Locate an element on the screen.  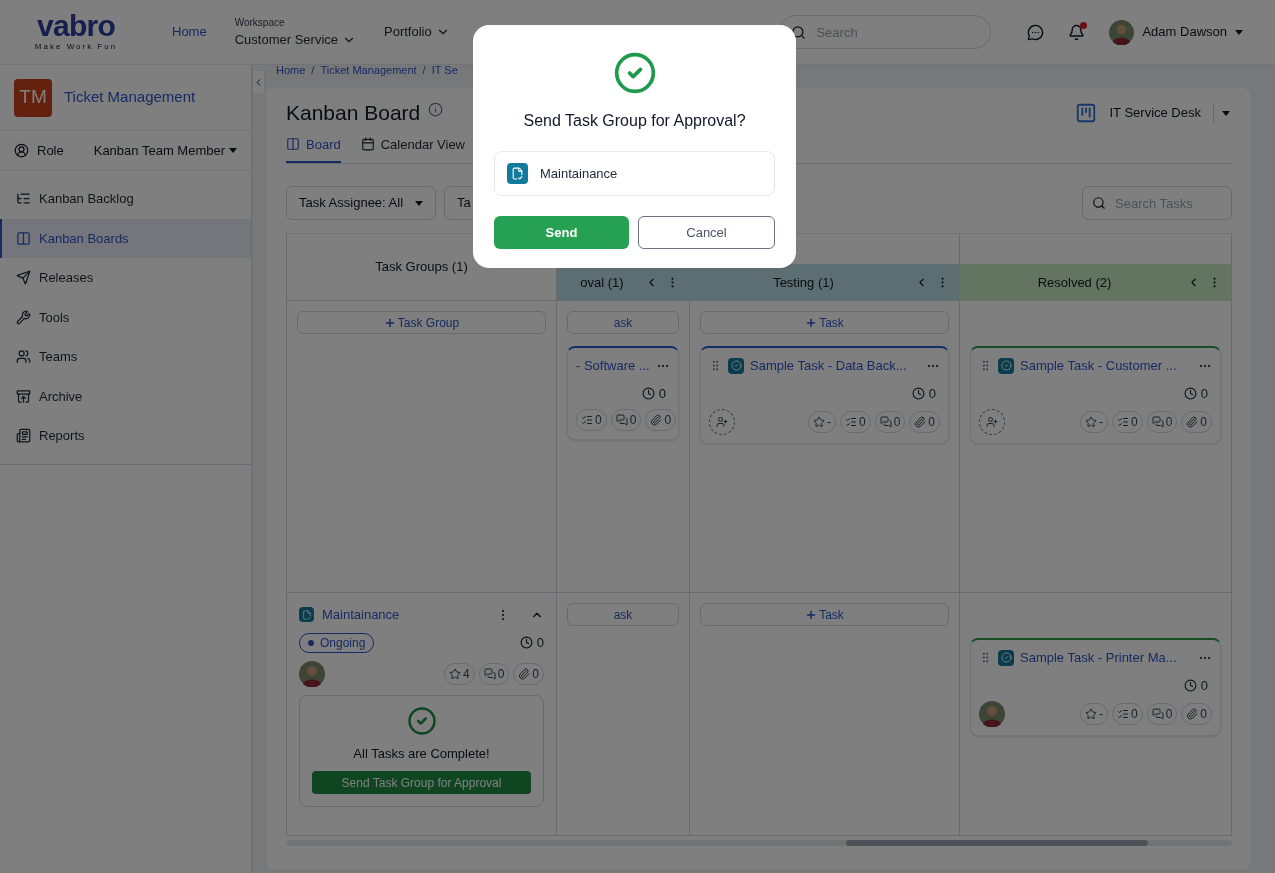
archive-icon is located at coordinates (23, 396).